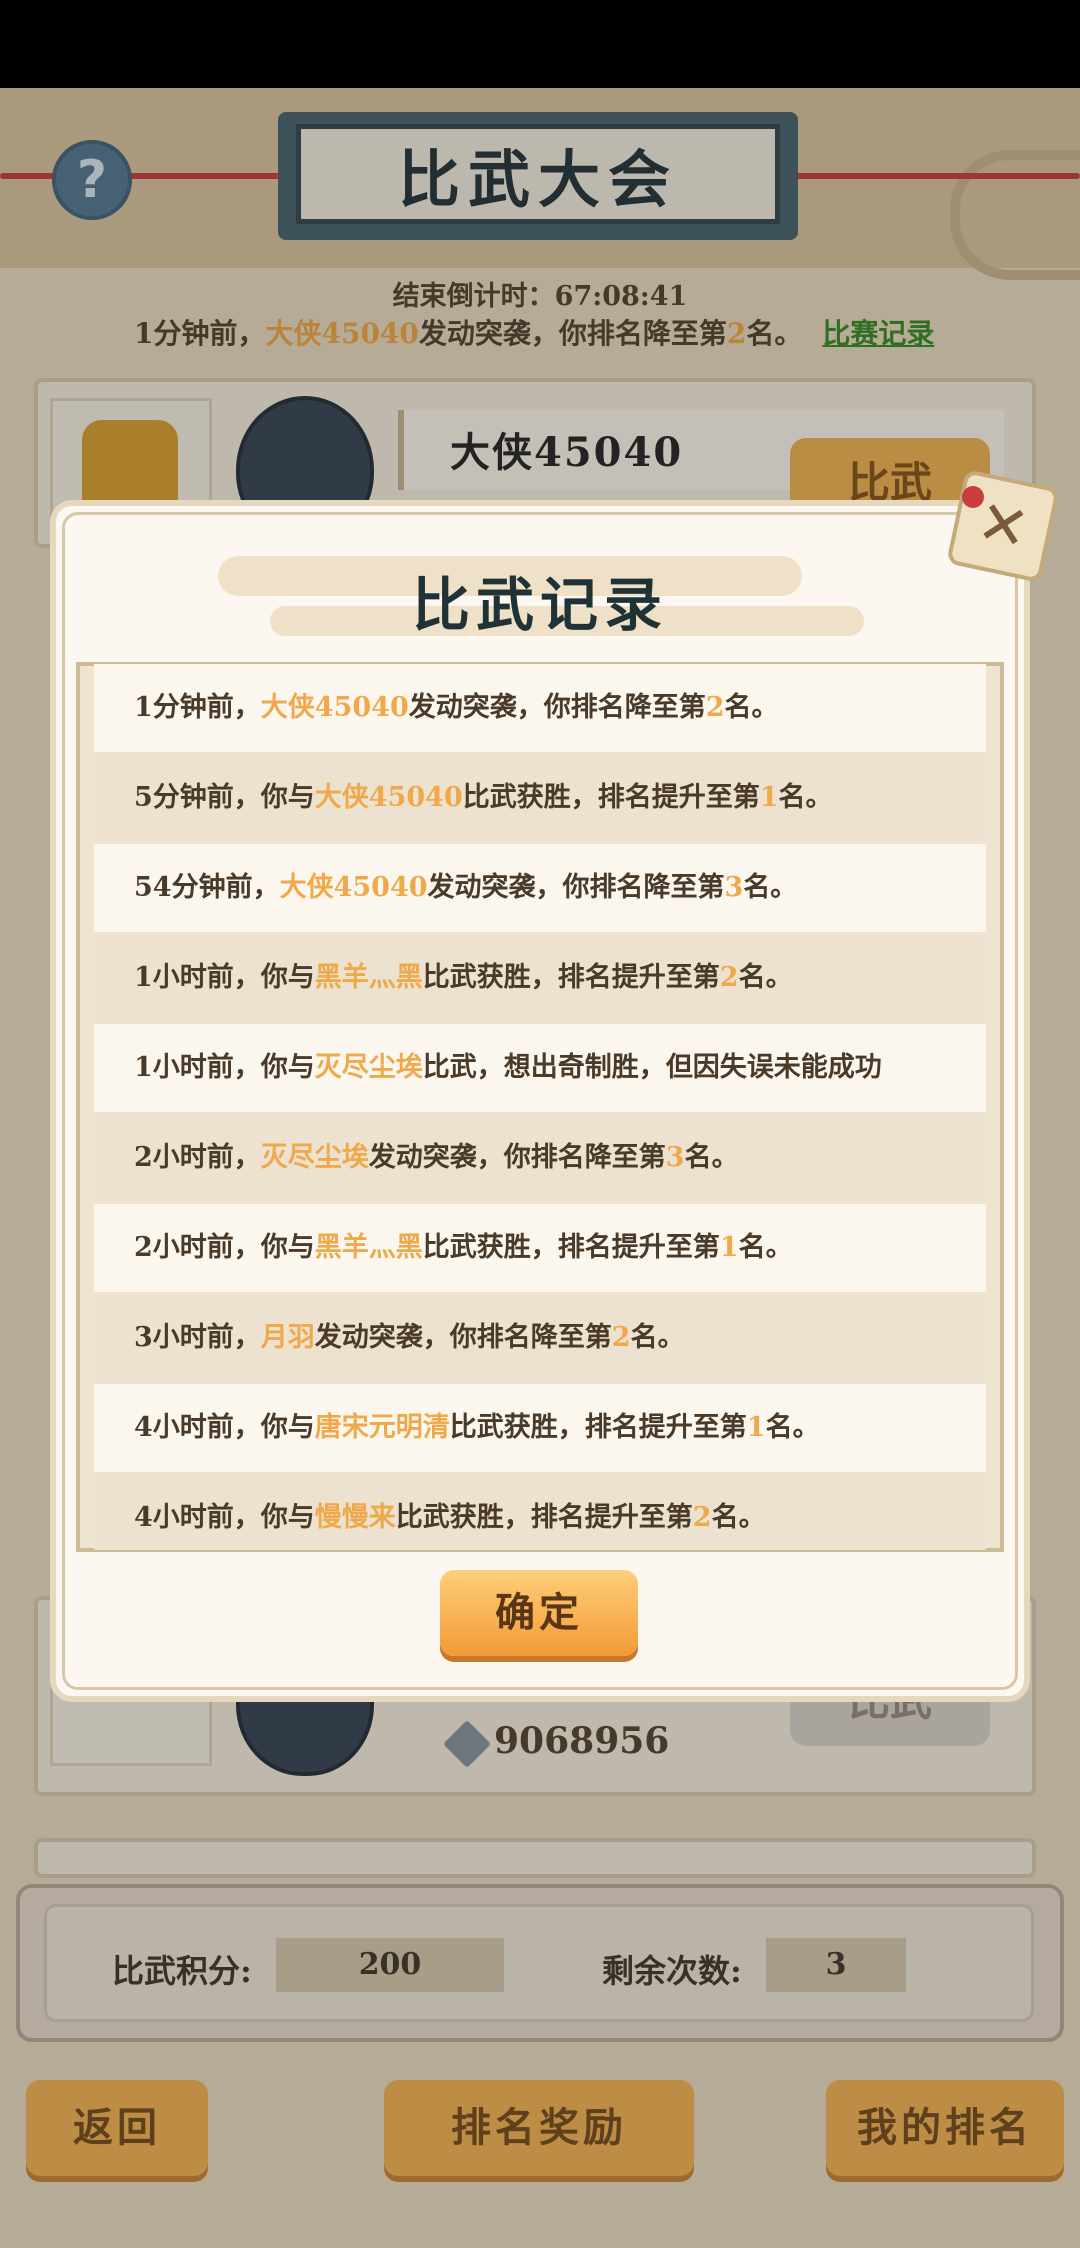  I want to click on record-text: 1小时前，你与黑羊灬黑比武获胜，排名提升至第2名。, so click(463, 978).